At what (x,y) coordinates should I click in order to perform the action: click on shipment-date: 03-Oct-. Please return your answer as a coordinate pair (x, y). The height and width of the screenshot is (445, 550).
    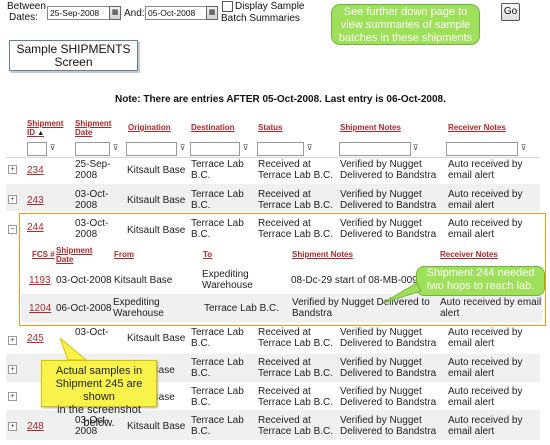
    Looking at the image, I should click on (92, 332).